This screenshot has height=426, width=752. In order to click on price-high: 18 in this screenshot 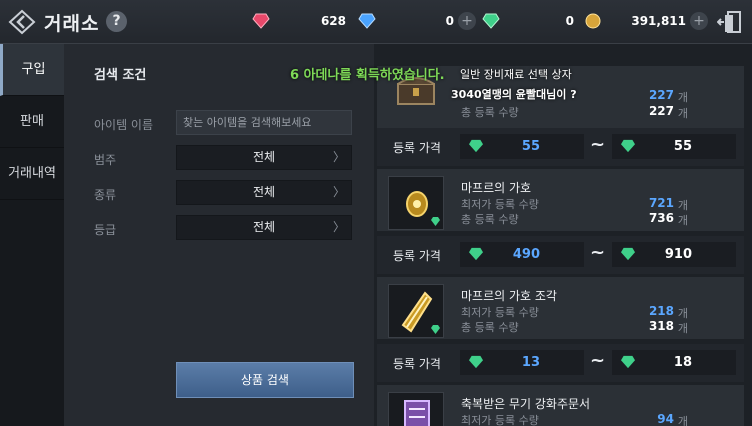, I will do `click(674, 362)`.